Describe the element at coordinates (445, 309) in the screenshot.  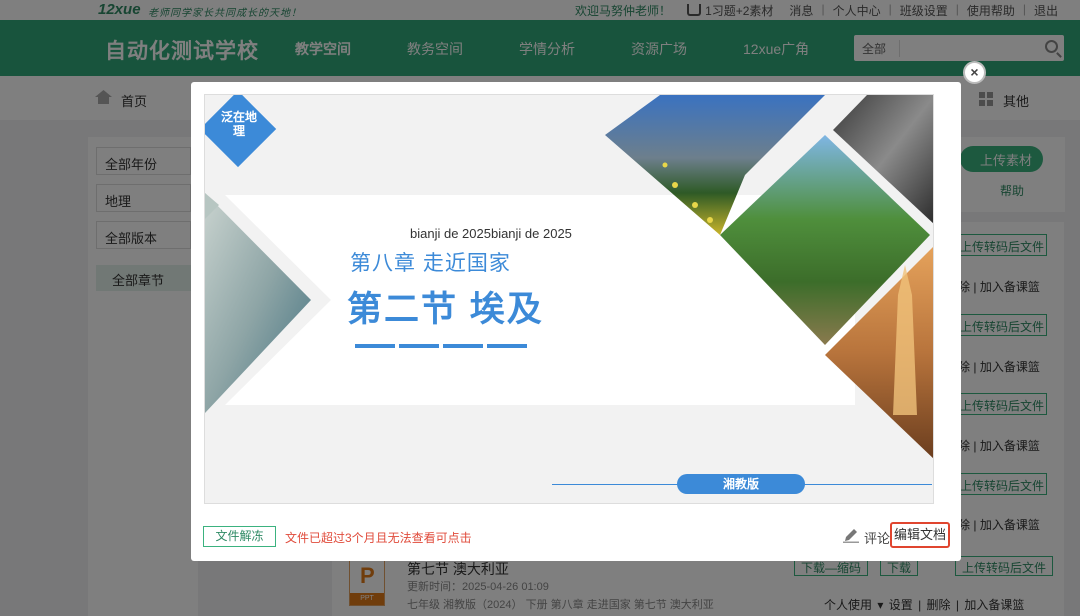
I see `slide-title: 第二节 埃及` at that location.